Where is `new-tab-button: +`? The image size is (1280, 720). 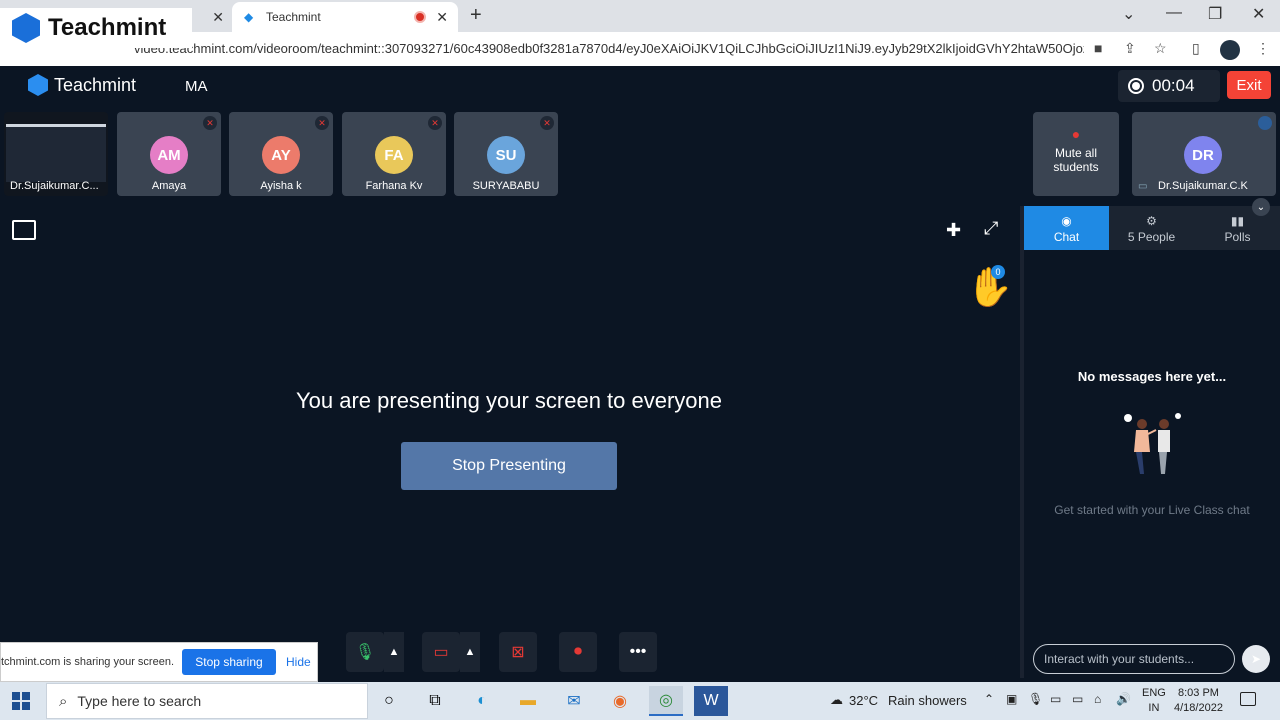
new-tab-button: + is located at coordinates (476, 15).